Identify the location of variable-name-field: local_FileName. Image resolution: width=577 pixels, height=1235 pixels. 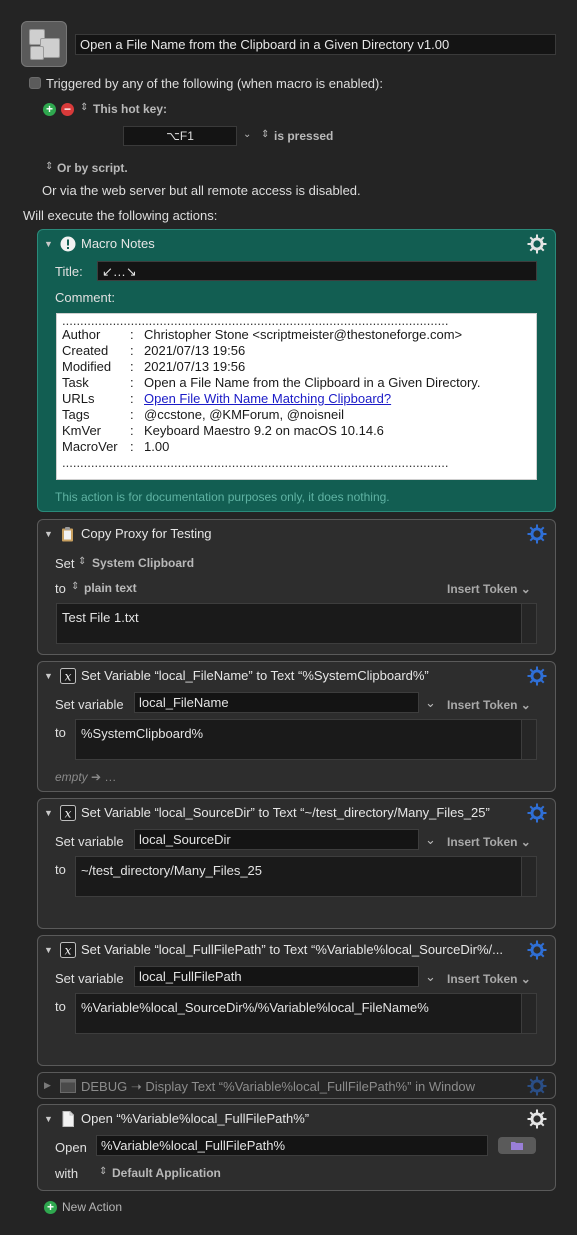
(276, 702).